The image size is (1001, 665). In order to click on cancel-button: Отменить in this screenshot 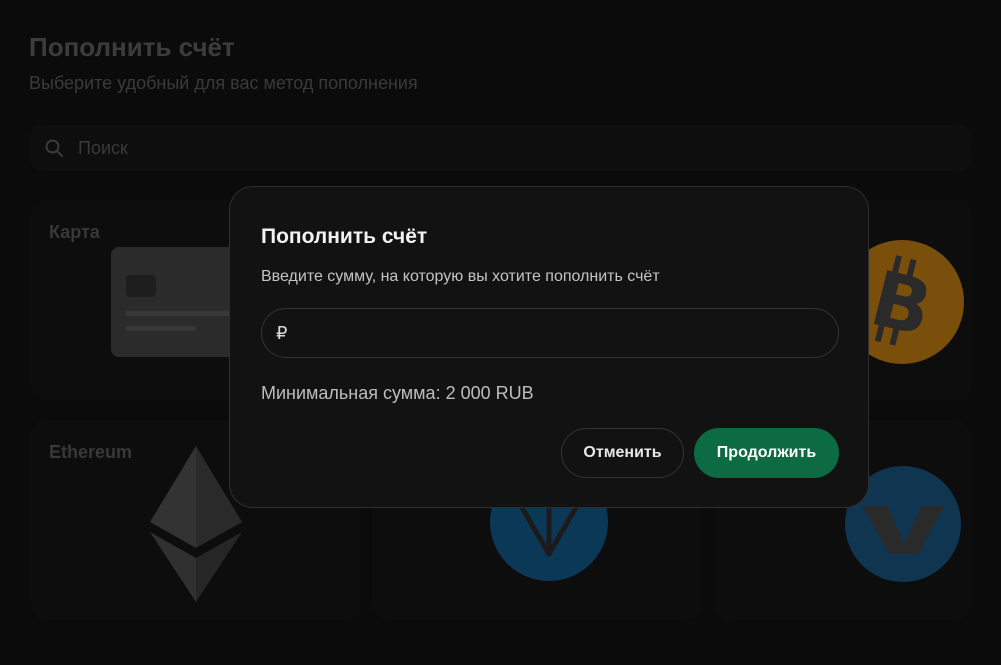, I will do `click(622, 453)`.